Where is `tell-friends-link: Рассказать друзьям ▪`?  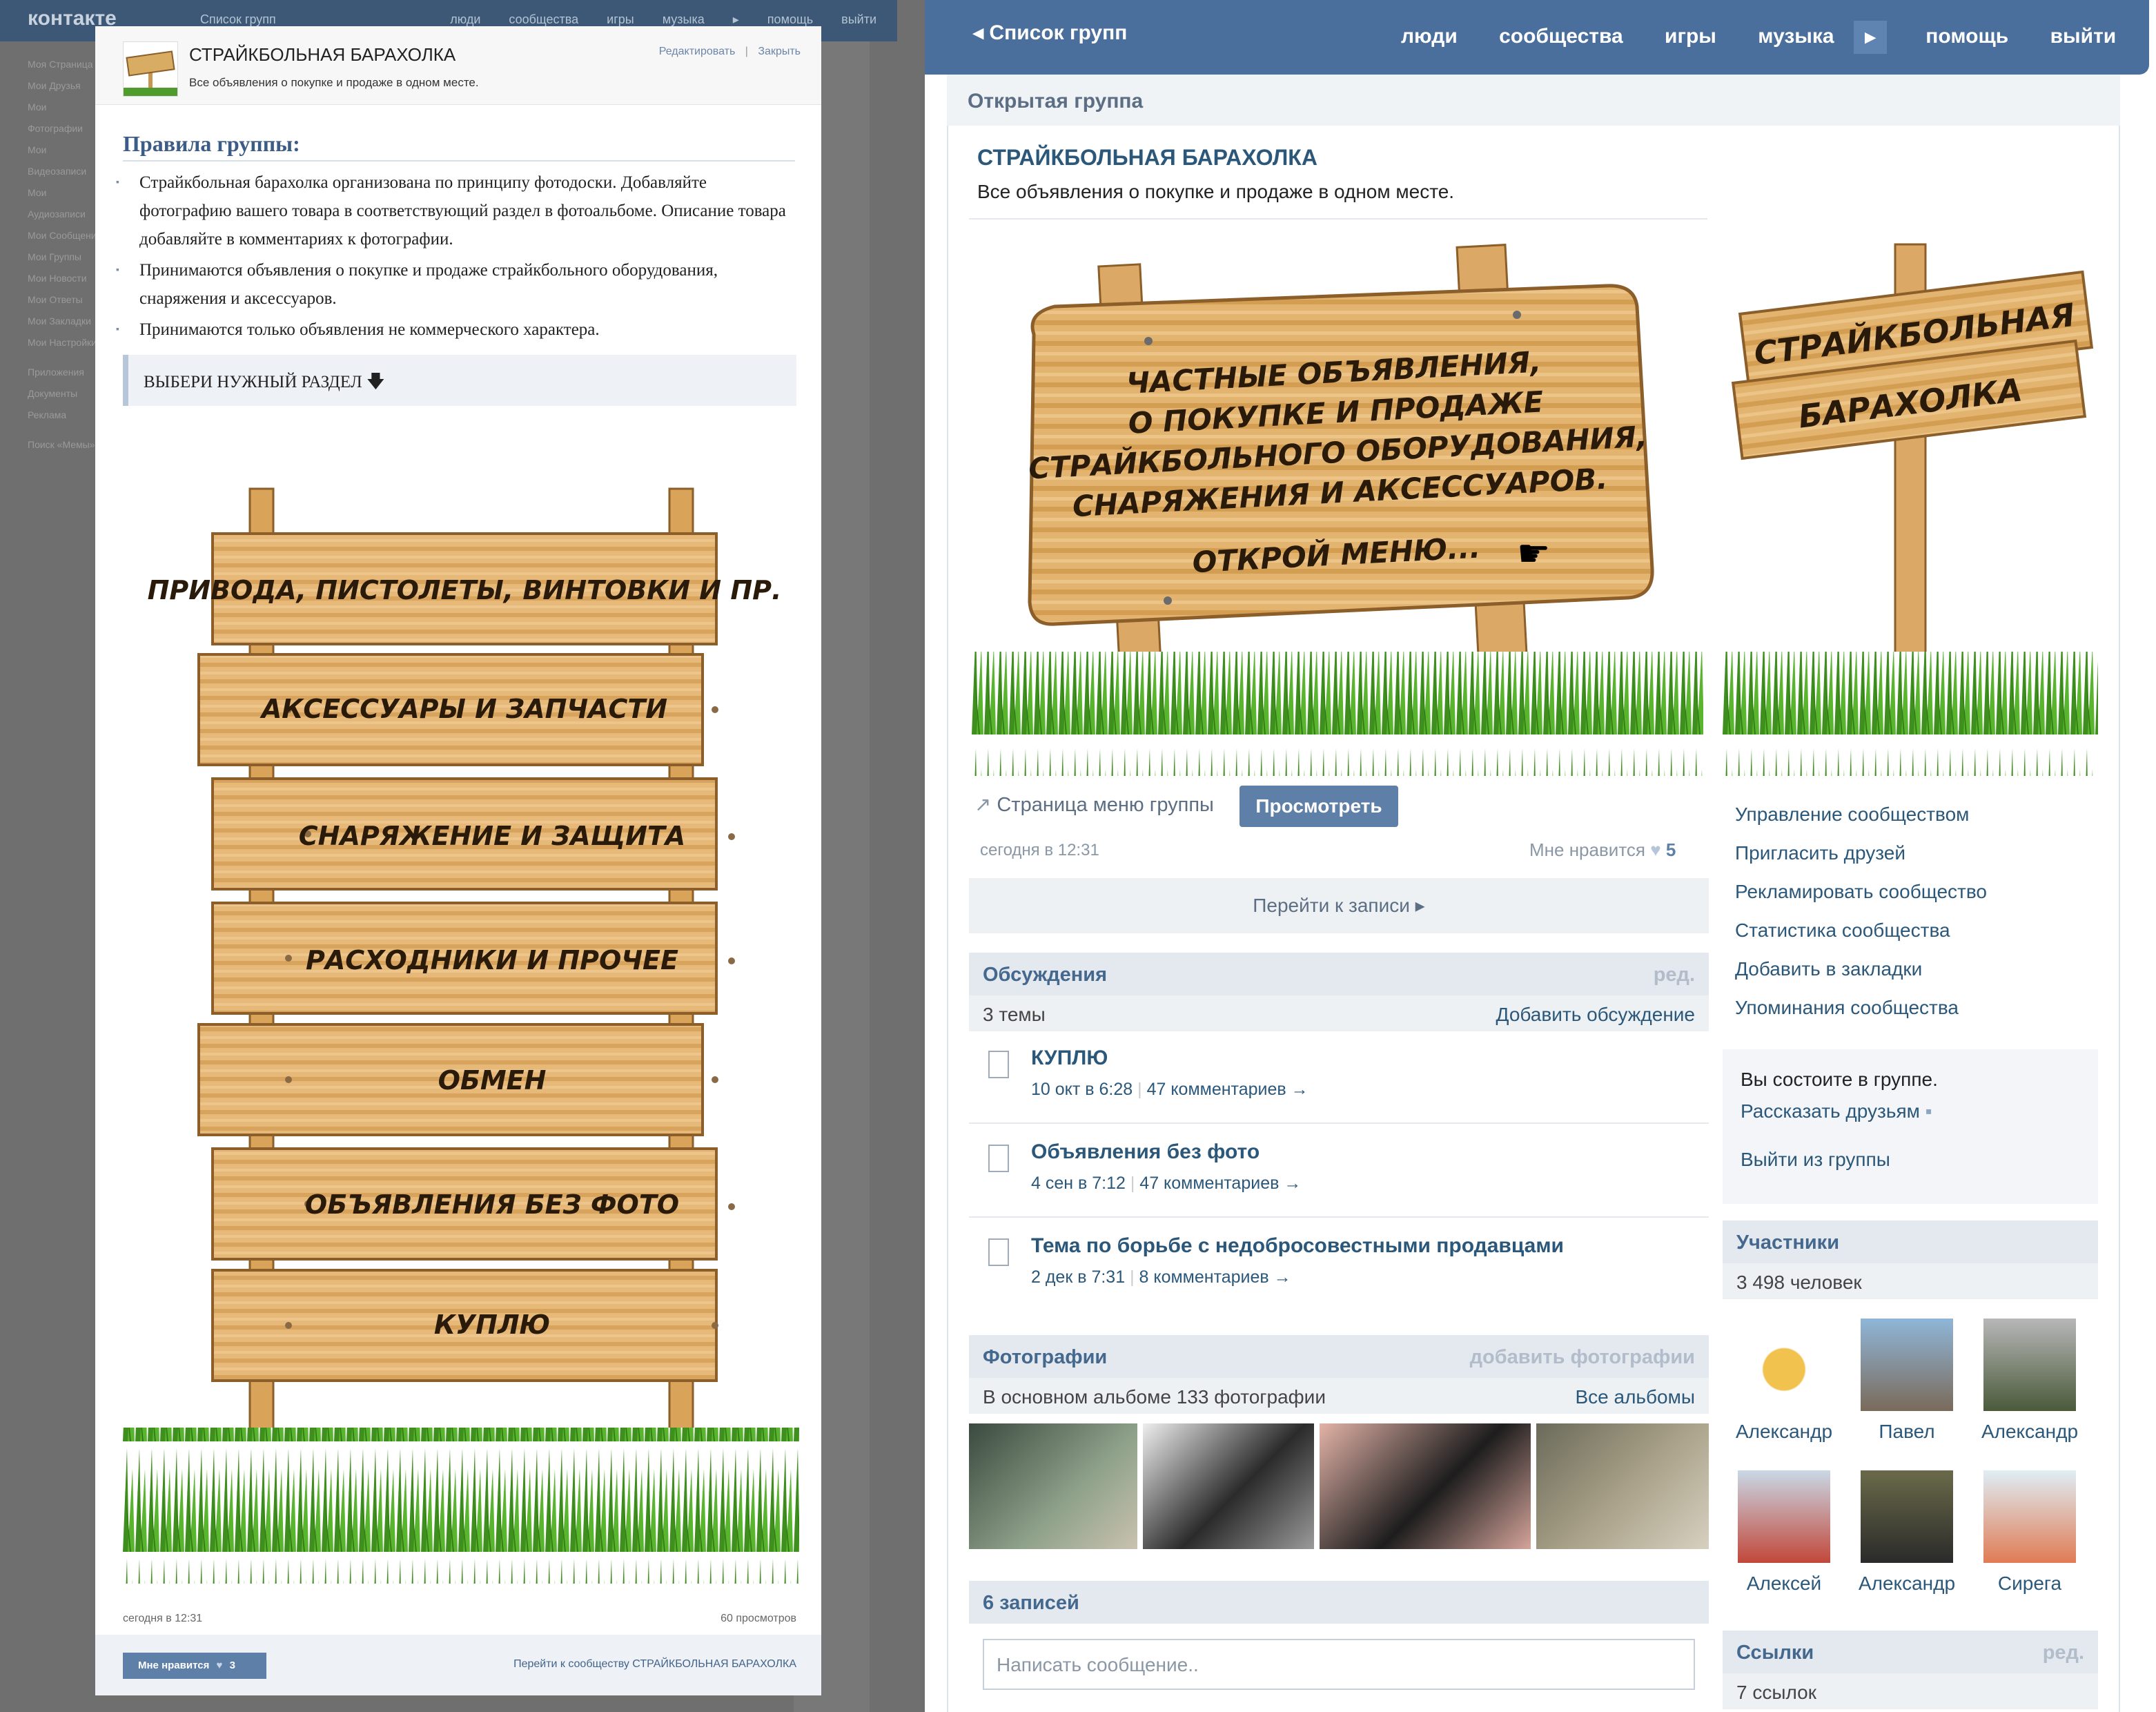 tell-friends-link: Рассказать друзьям ▪ is located at coordinates (1910, 1111).